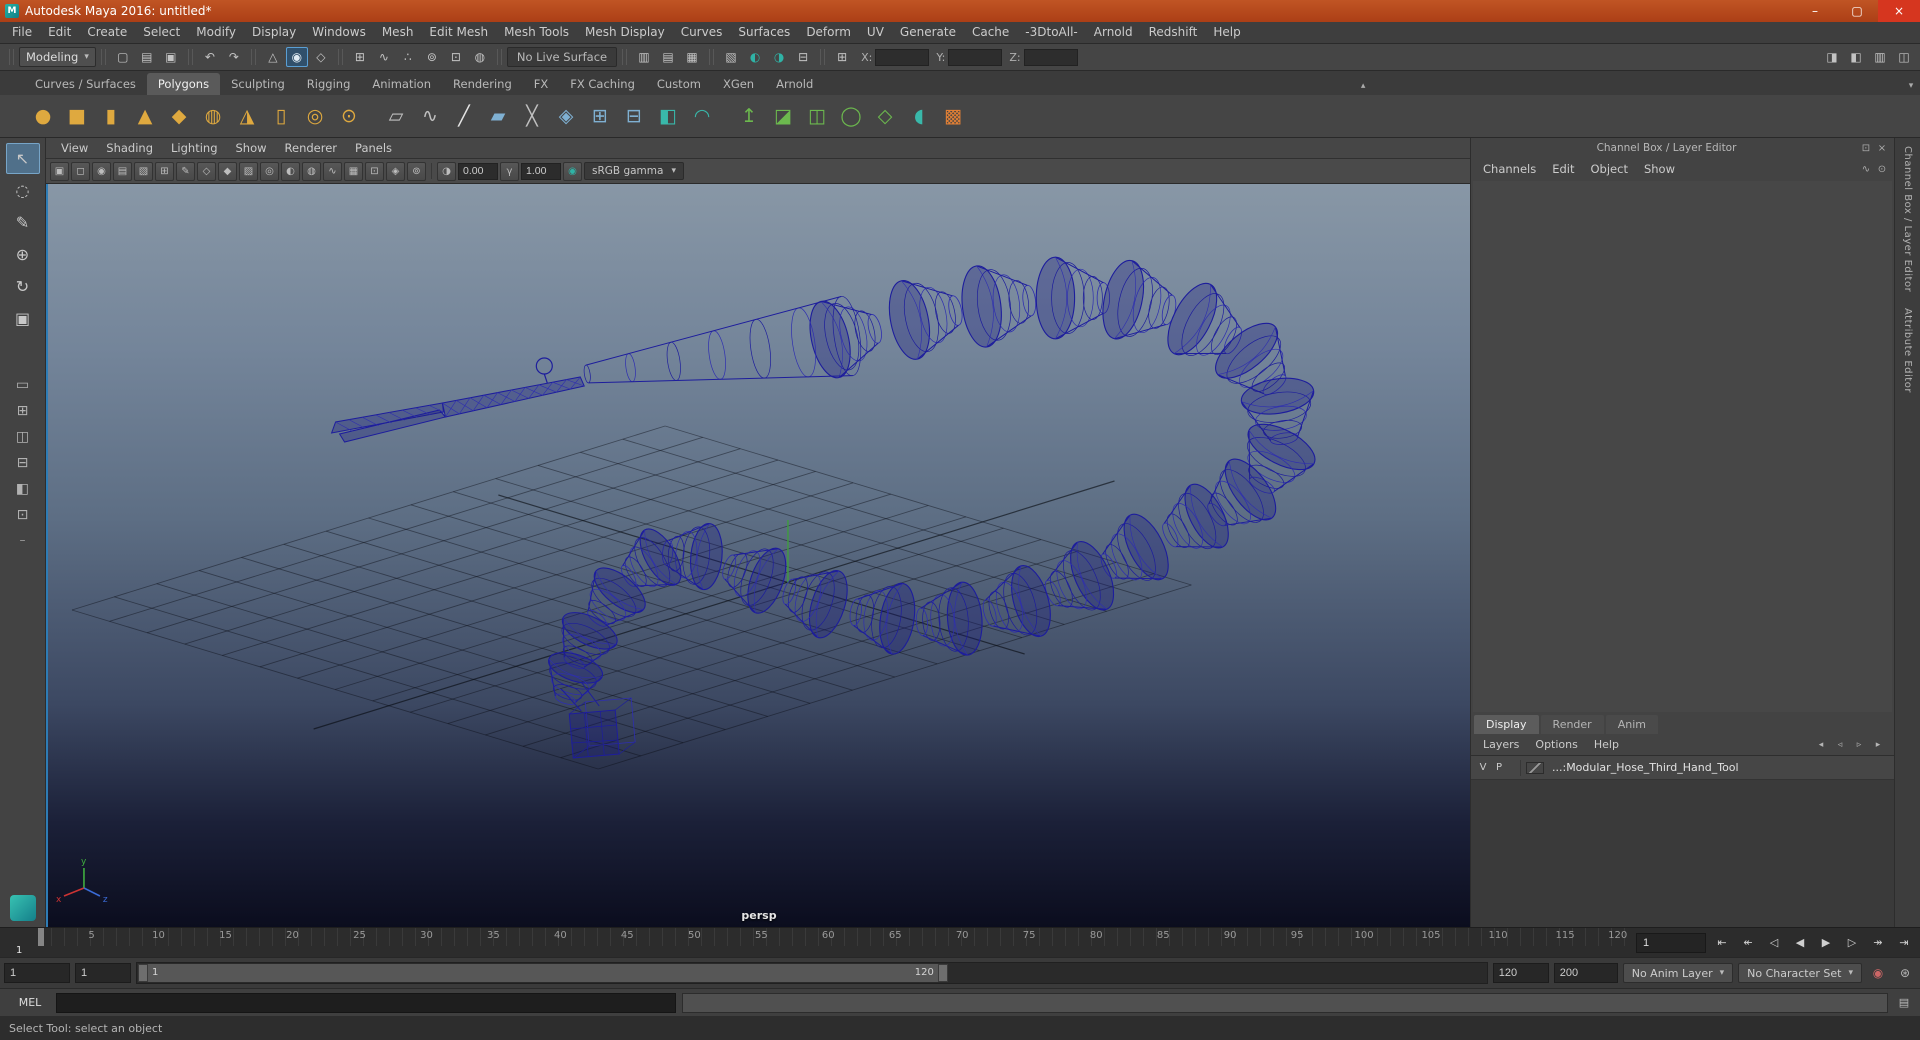 The image size is (1920, 1040). What do you see at coordinates (1644, 767) in the screenshot?
I see `layer-name: ...:Modular_Hose_Third_Hand_Tool` at bounding box center [1644, 767].